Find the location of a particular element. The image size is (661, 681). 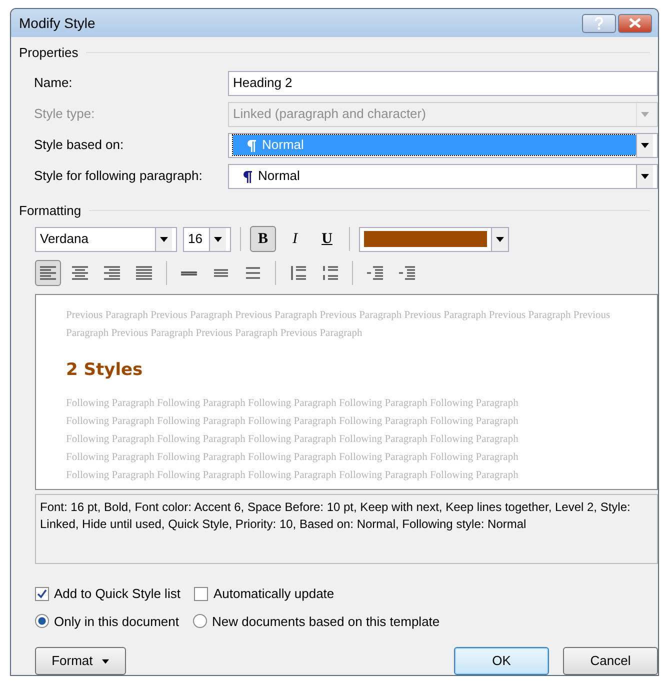

checkbox-label: Add to Quick Style list is located at coordinates (117, 594).